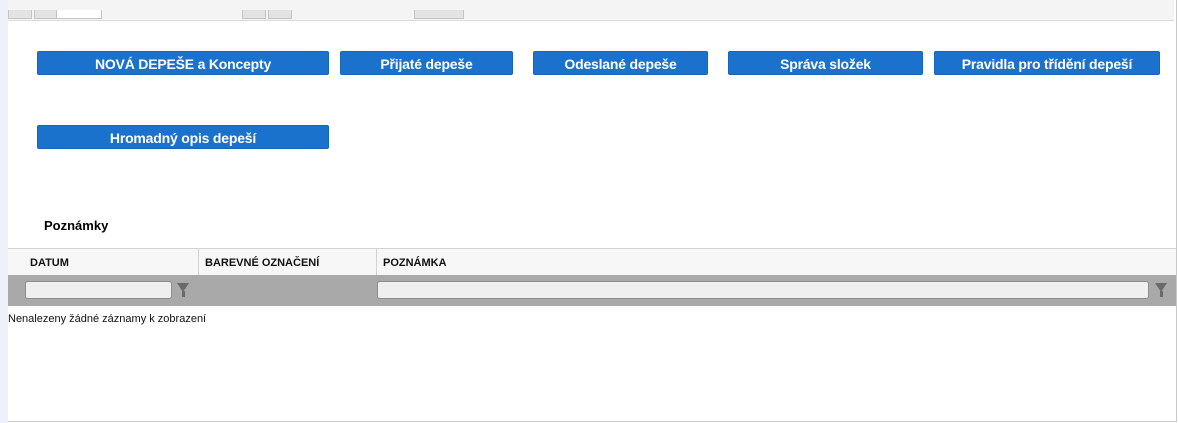 This screenshot has height=423, width=1178. I want to click on date-filter-input, so click(98, 290).